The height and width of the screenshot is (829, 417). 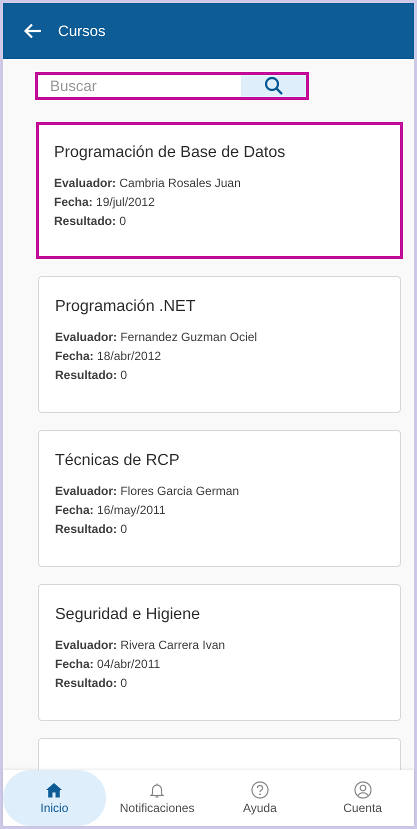 I want to click on search-field: Buscar, so click(x=139, y=86).